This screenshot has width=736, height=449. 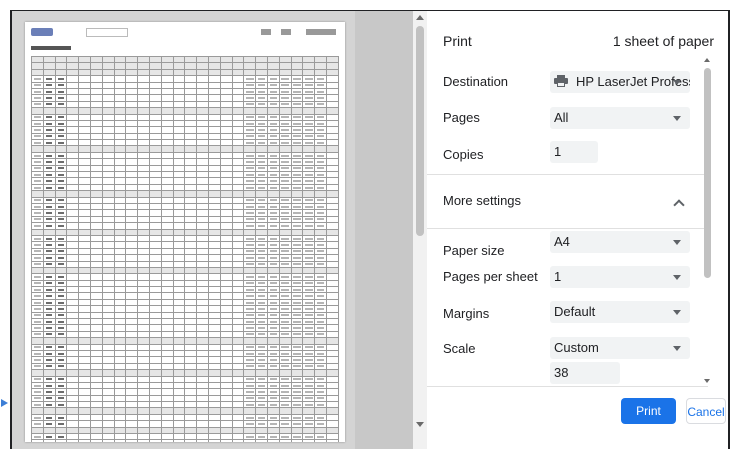 What do you see at coordinates (648, 411) in the screenshot?
I see `print-button: Print` at bounding box center [648, 411].